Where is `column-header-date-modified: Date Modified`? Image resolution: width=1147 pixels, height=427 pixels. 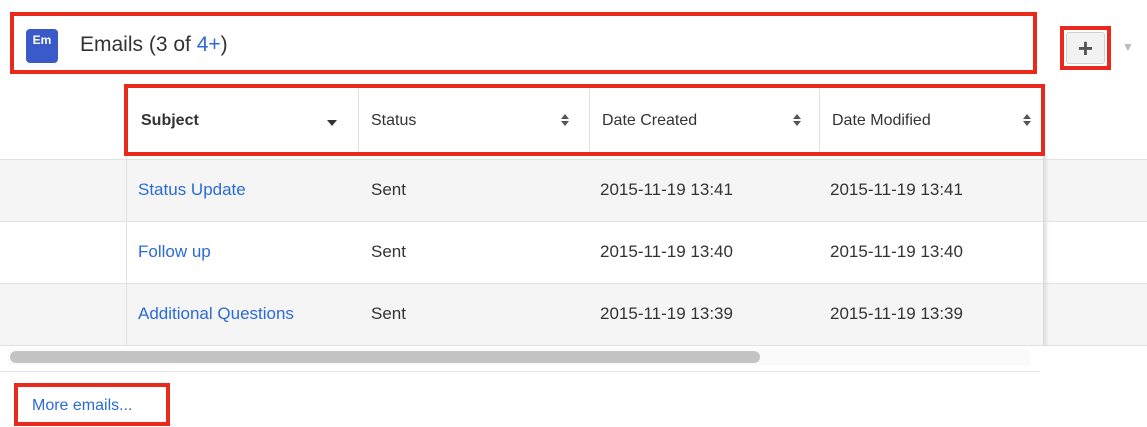
column-header-date-modified: Date Modified is located at coordinates (881, 121).